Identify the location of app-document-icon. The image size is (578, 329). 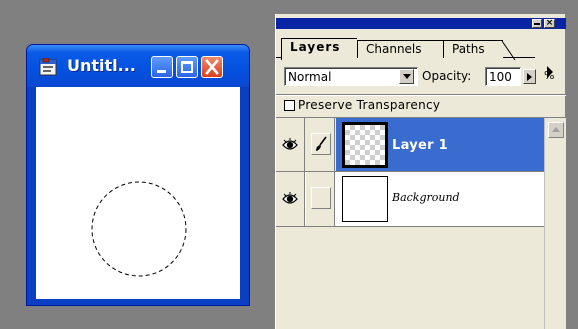
(49, 66).